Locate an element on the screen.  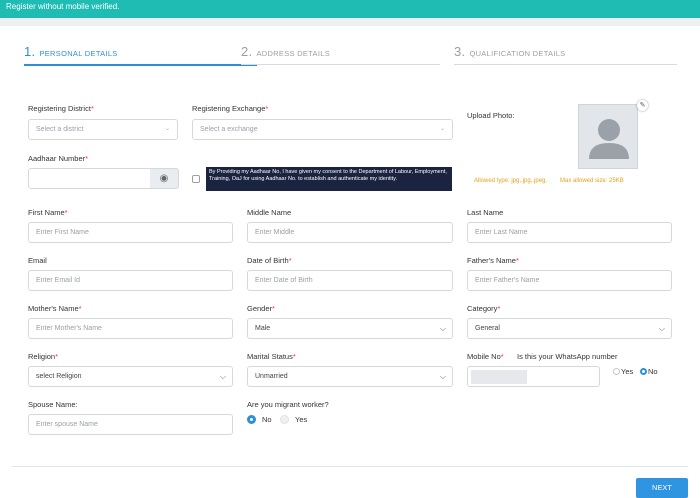
footer-divider is located at coordinates (350, 466).